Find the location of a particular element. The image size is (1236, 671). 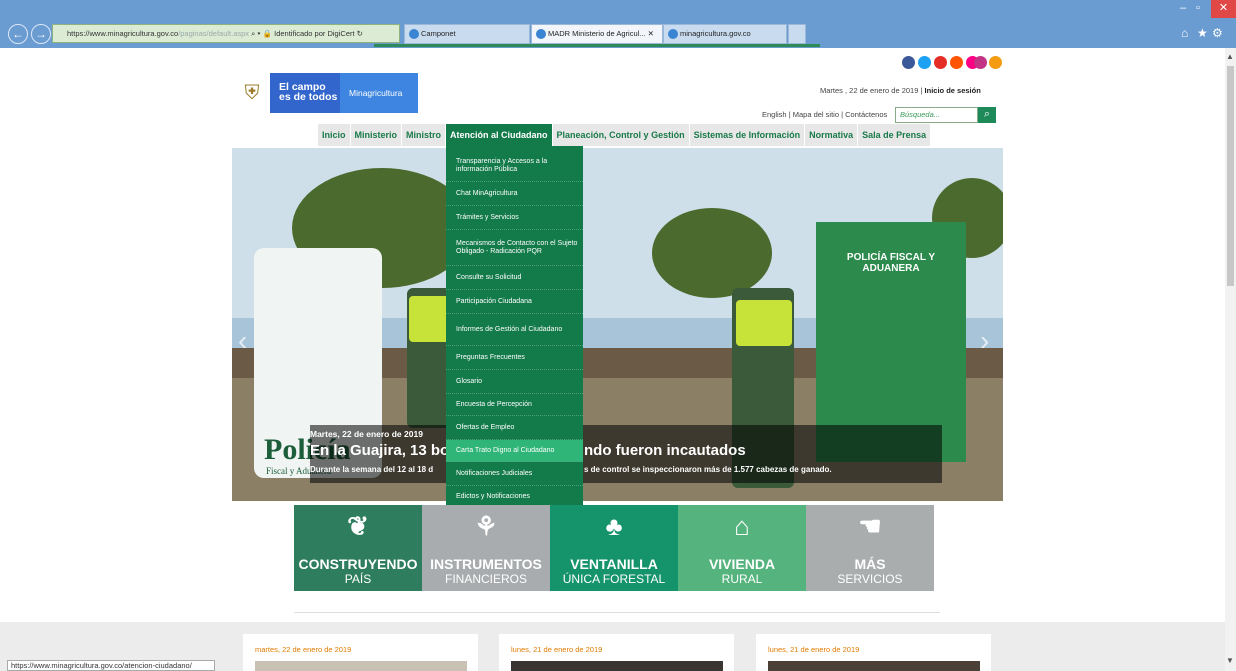

sitemap-link: Mapa del sitio is located at coordinates (816, 114).